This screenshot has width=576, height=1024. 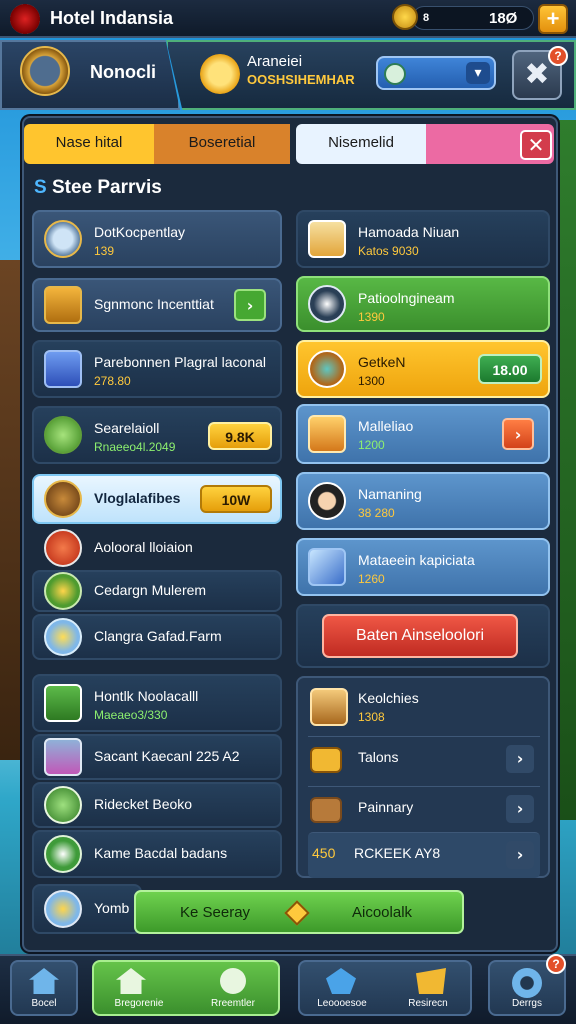 What do you see at coordinates (426, 18) in the screenshot?
I see `currency-prefix: 8` at bounding box center [426, 18].